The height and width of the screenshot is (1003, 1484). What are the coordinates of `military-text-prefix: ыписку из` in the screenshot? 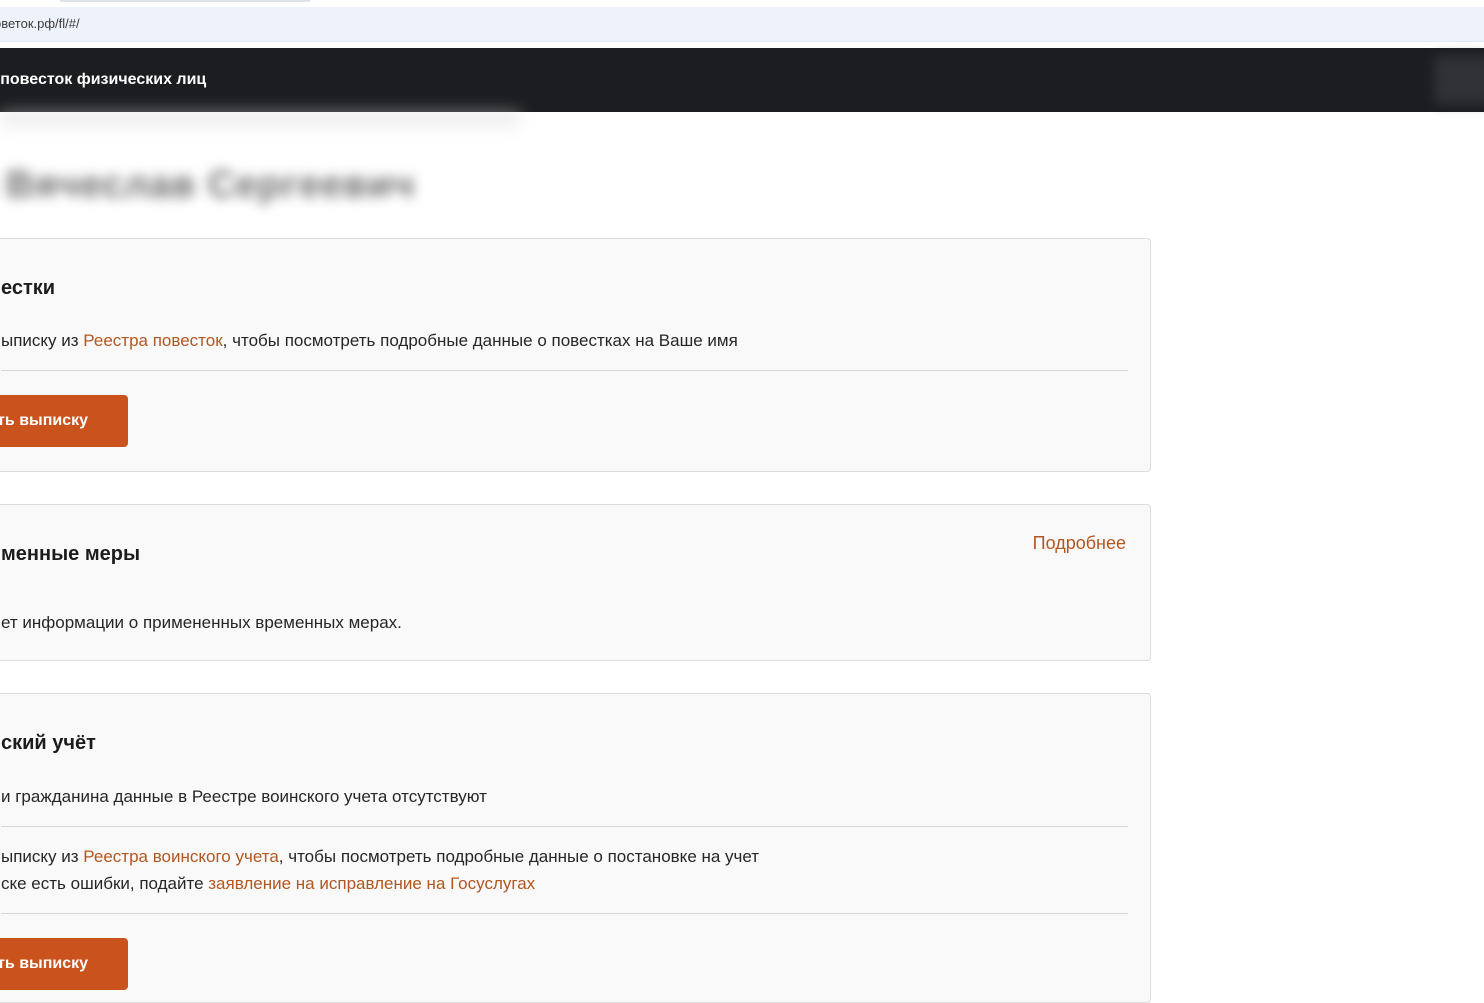 It's located at (42, 856).